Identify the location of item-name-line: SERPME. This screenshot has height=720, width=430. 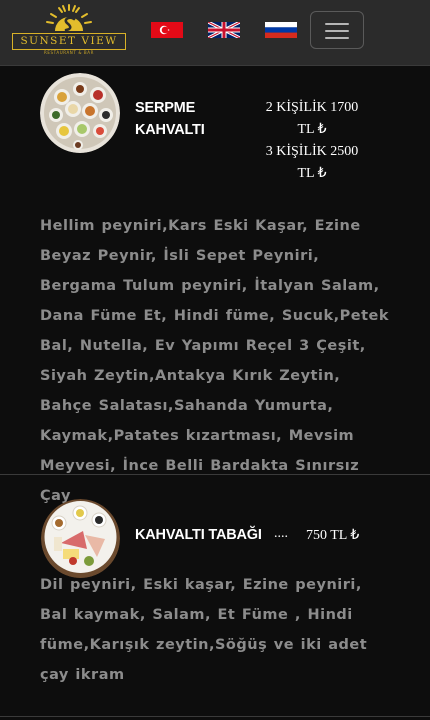
(165, 108).